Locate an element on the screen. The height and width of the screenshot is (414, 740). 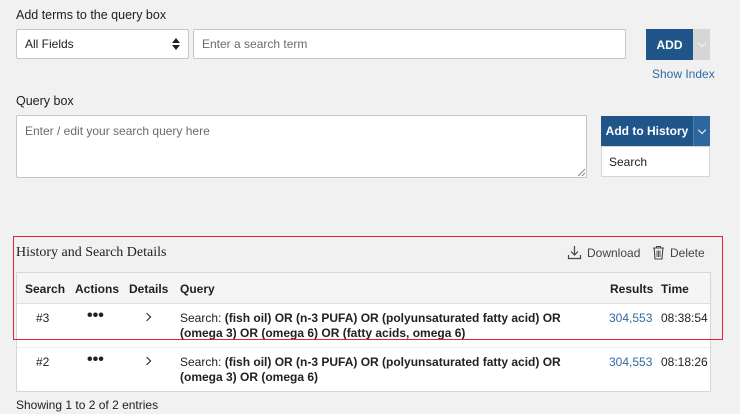
entries-summary: Showing 1 to 2 of 2 entries is located at coordinates (87, 405).